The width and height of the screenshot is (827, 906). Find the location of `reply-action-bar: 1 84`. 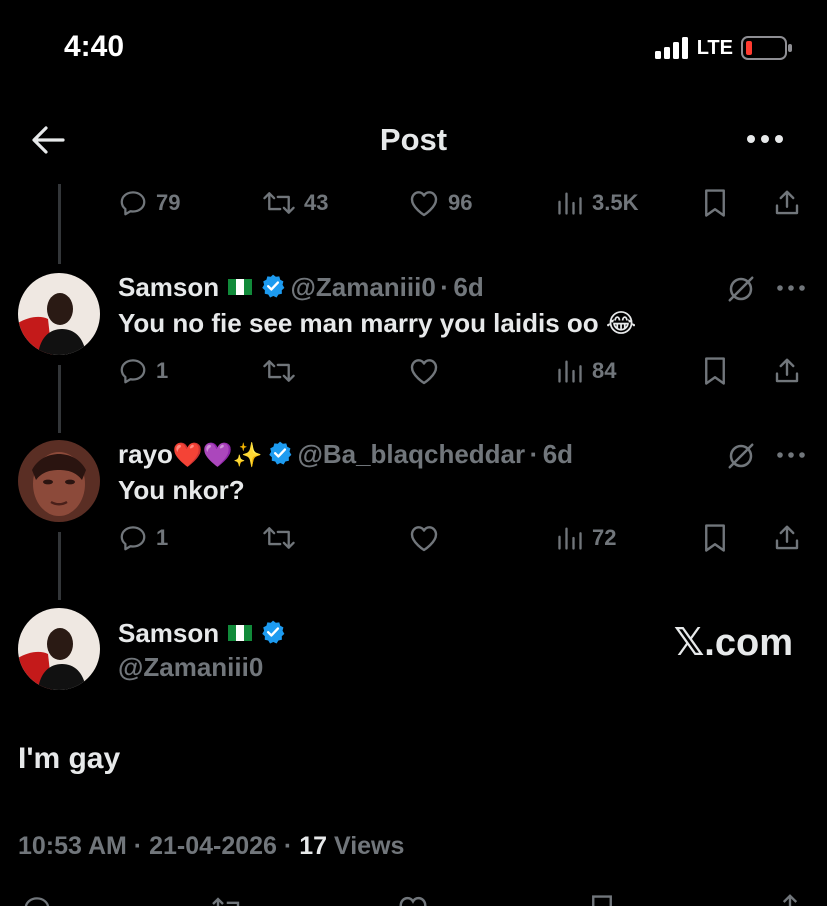

reply-action-bar: 1 84 is located at coordinates (413, 374).